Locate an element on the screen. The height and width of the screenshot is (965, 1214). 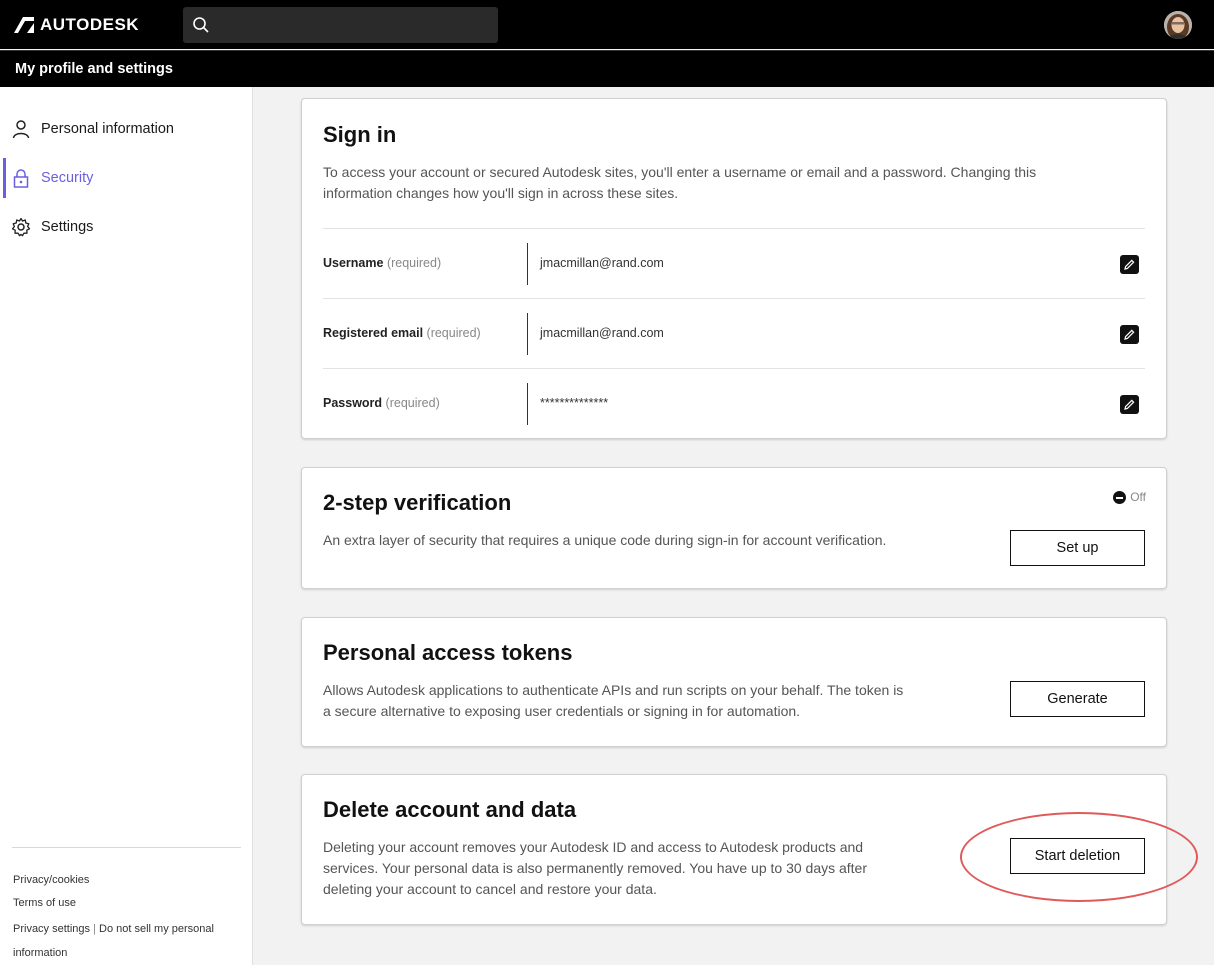
autodesk-logo-icon is located at coordinates (24, 25).